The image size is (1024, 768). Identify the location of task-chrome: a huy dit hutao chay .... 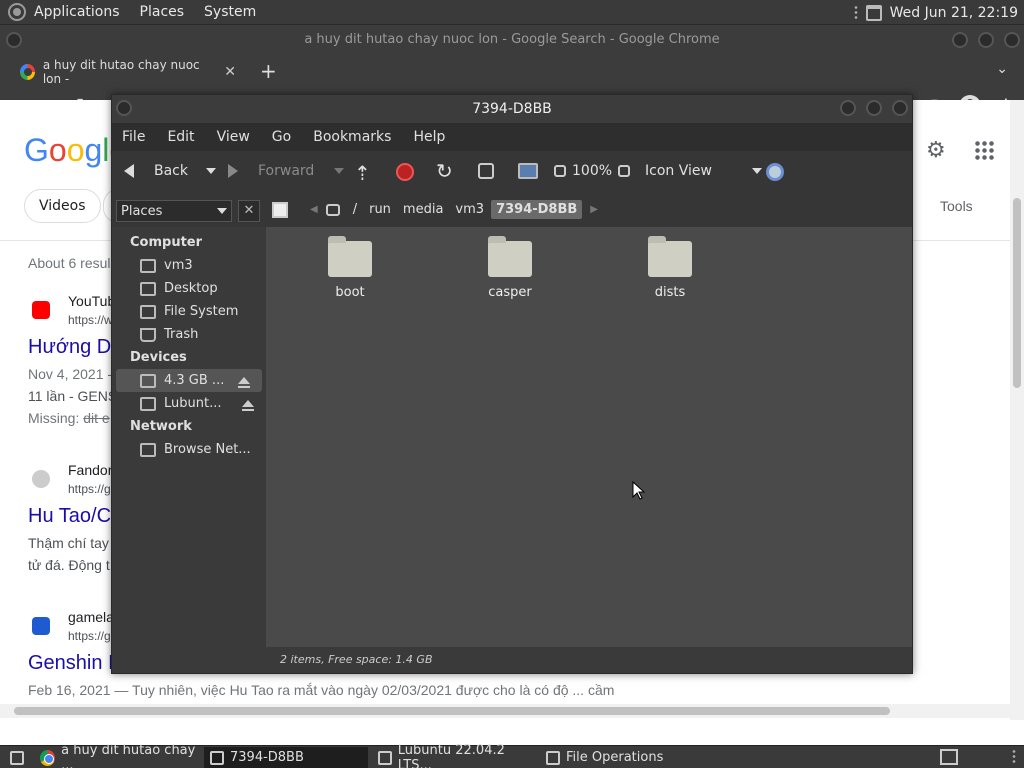
(119, 755).